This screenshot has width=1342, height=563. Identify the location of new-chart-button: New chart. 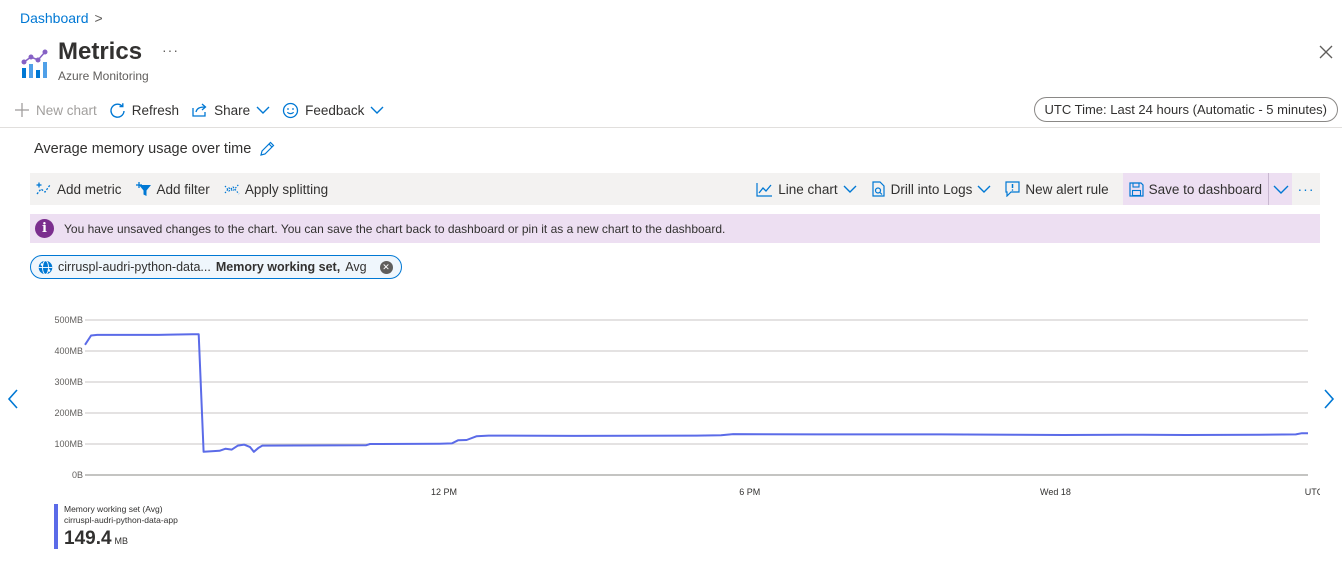
(55, 110).